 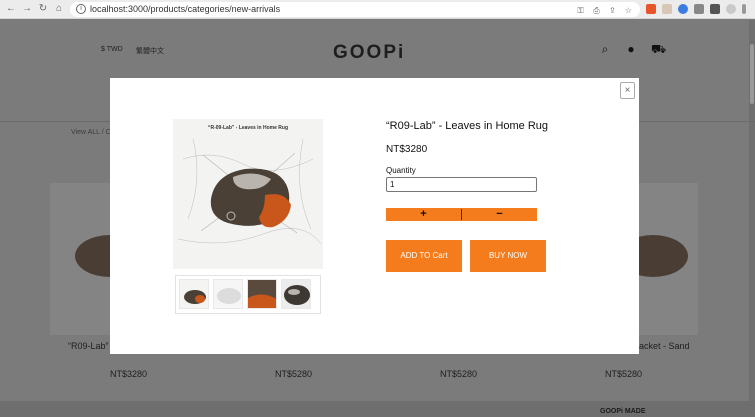 What do you see at coordinates (715, 9) in the screenshot?
I see `sidebar-icon` at bounding box center [715, 9].